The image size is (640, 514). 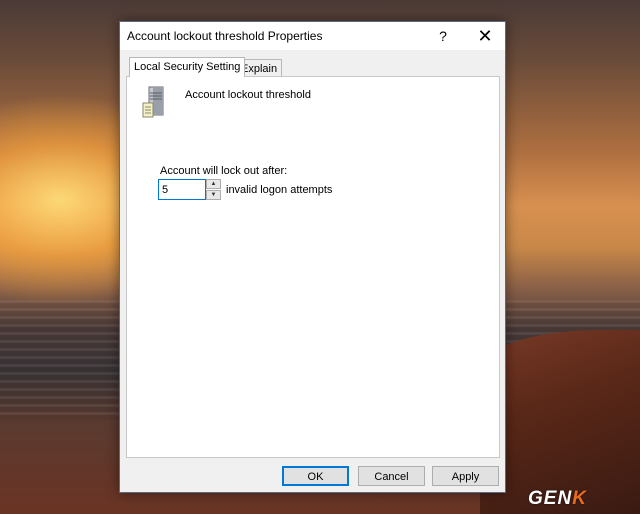 I want to click on watermark-logo: GENK, so click(x=557, y=499).